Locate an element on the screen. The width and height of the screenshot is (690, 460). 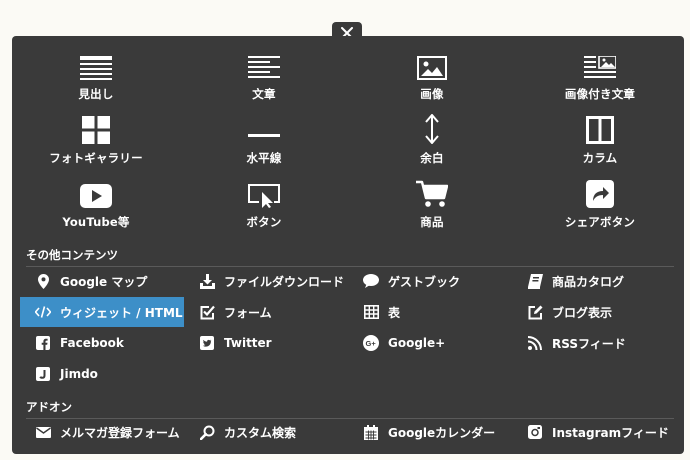
tile-label: フォトギャラリー is located at coordinates (96, 158).